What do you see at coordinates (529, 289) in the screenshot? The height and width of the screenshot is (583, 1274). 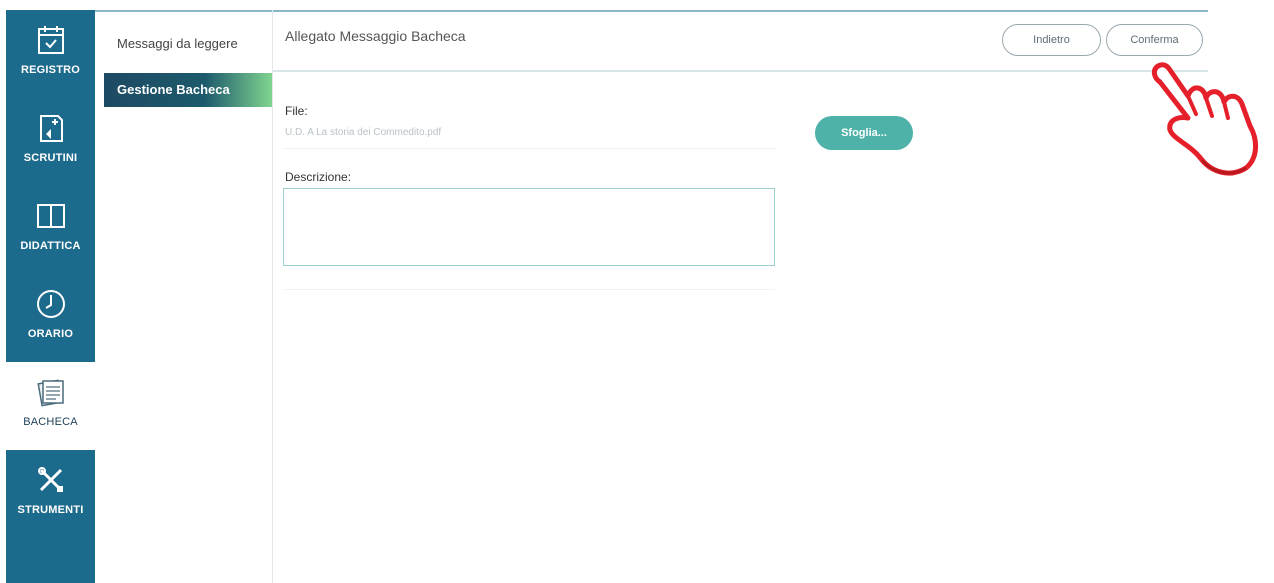 I see `form-divider` at bounding box center [529, 289].